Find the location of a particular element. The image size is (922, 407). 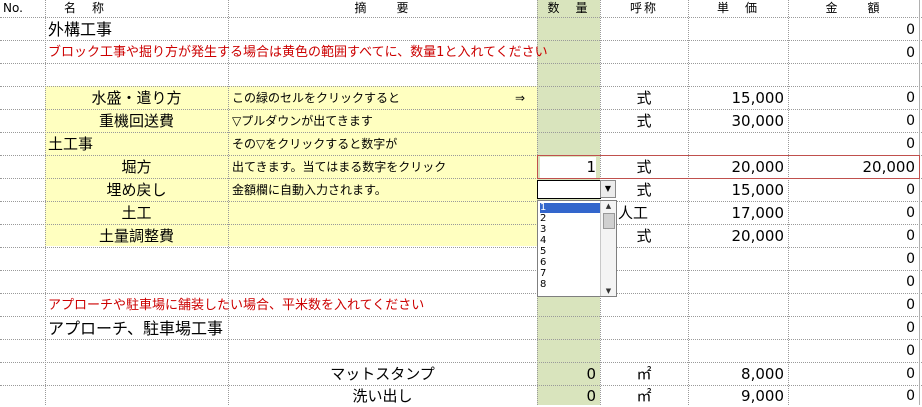

summary-cell: 金額欄に自動入力されます。 is located at coordinates (309, 190).